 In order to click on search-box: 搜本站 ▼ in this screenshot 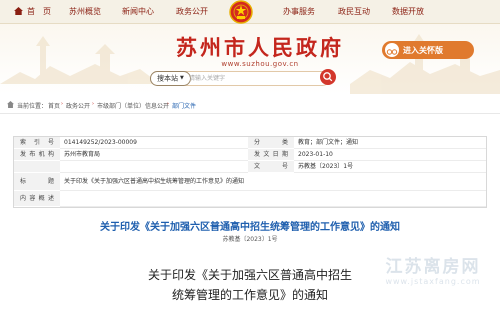, I will do `click(240, 78)`.